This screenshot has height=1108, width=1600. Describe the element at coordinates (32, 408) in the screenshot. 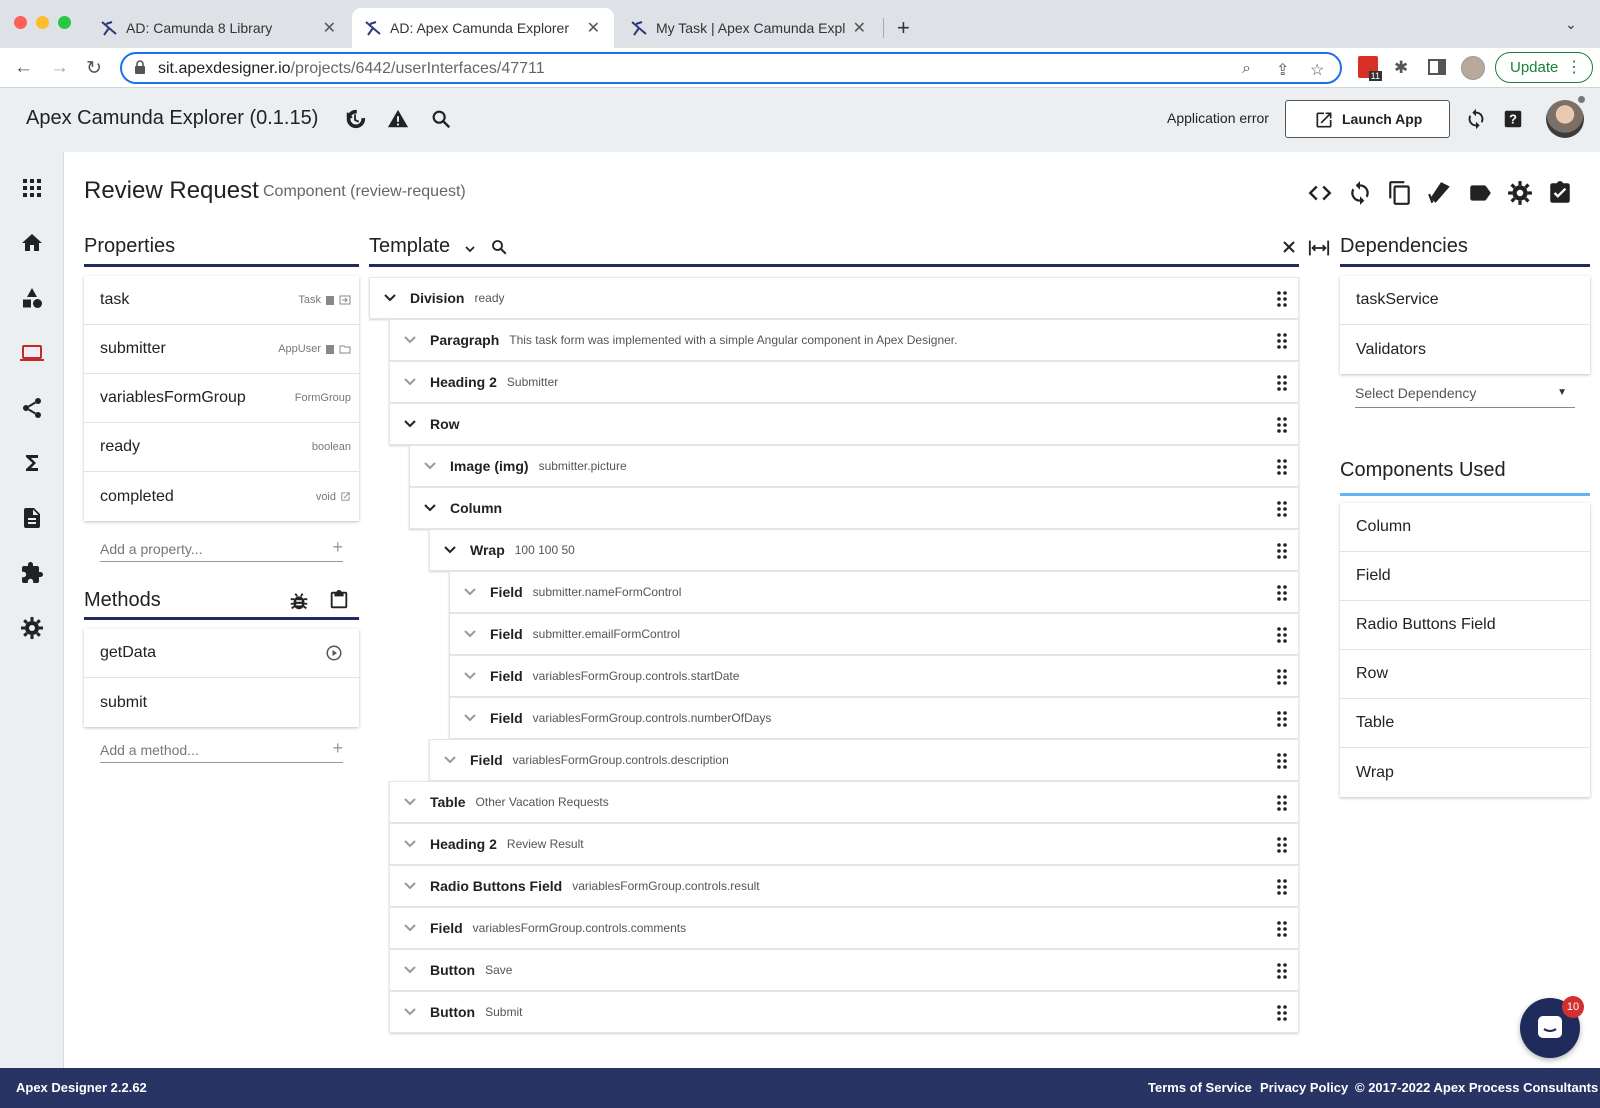

I see `share-nodes-icon` at that location.